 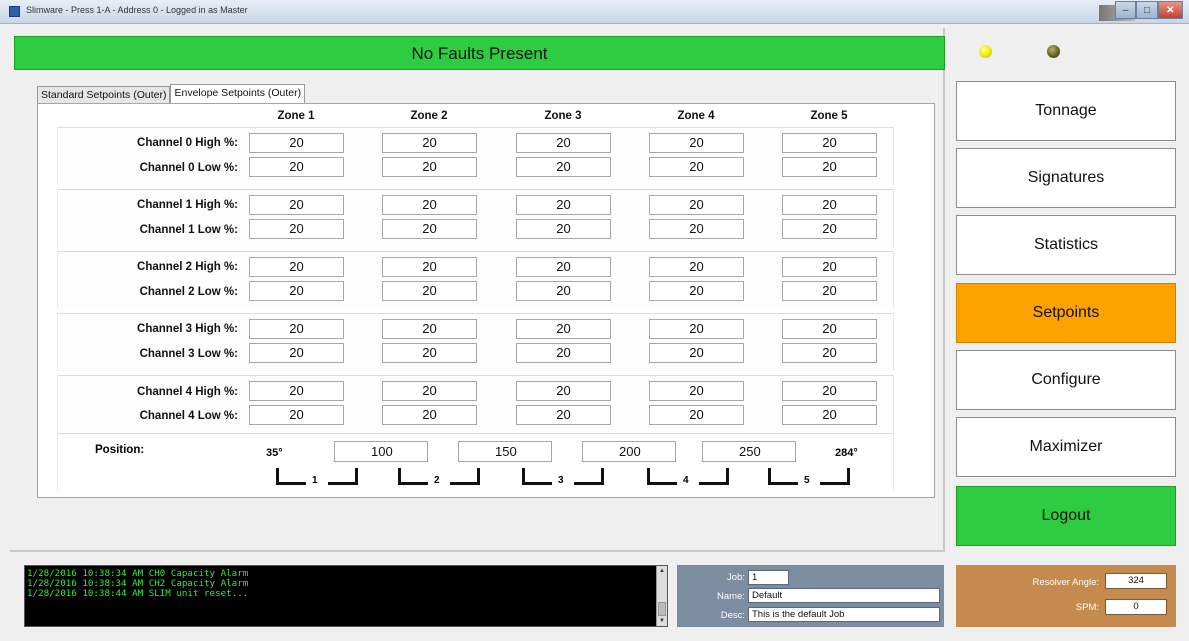 What do you see at coordinates (829, 291) in the screenshot?
I see `ch2-low-zone5-input: 20` at bounding box center [829, 291].